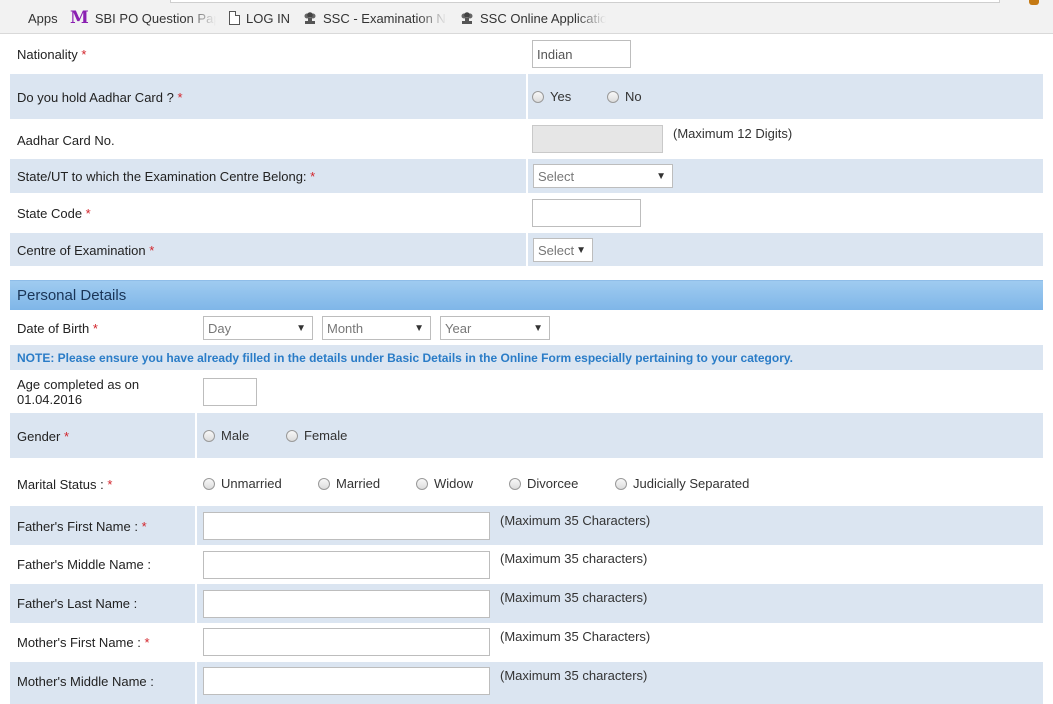 The image size is (1053, 704). What do you see at coordinates (633, 96) in the screenshot?
I see `radio-label: No` at bounding box center [633, 96].